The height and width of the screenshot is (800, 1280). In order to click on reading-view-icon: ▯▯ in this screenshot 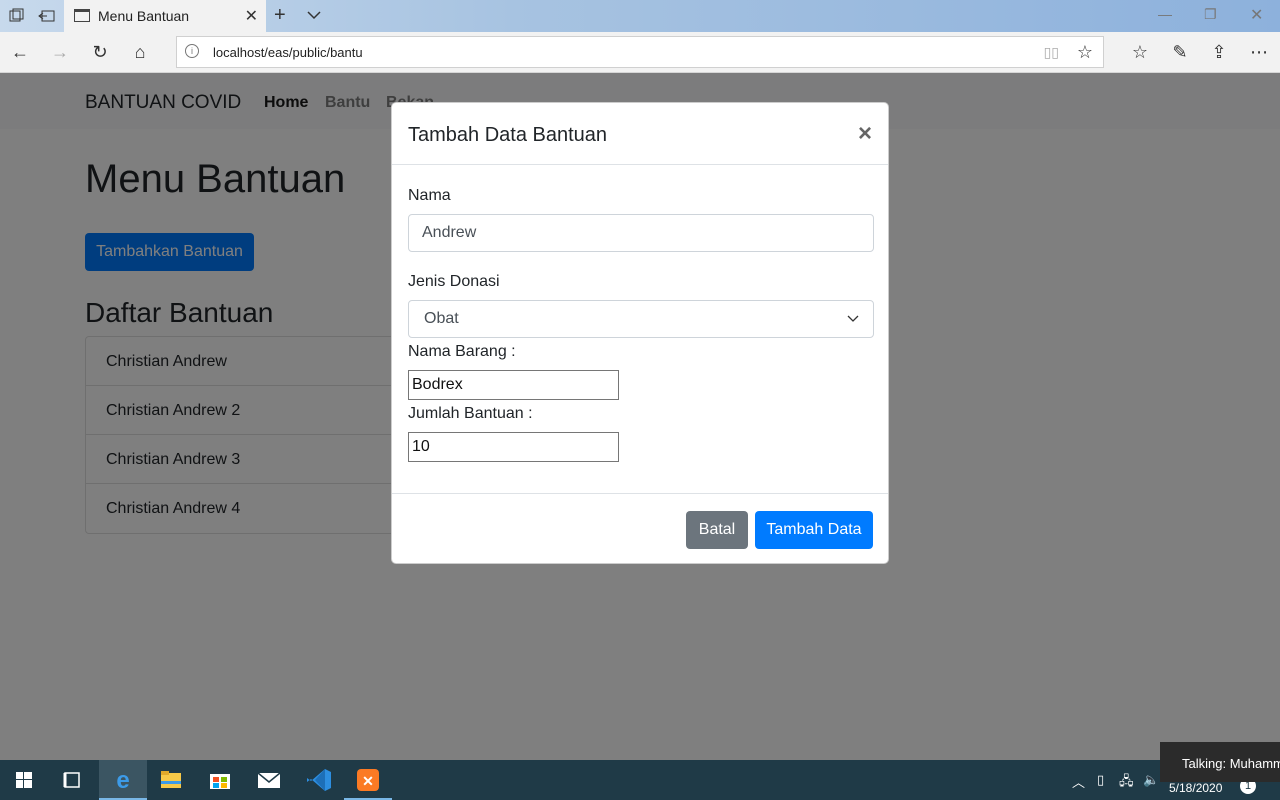, I will do `click(1051, 52)`.